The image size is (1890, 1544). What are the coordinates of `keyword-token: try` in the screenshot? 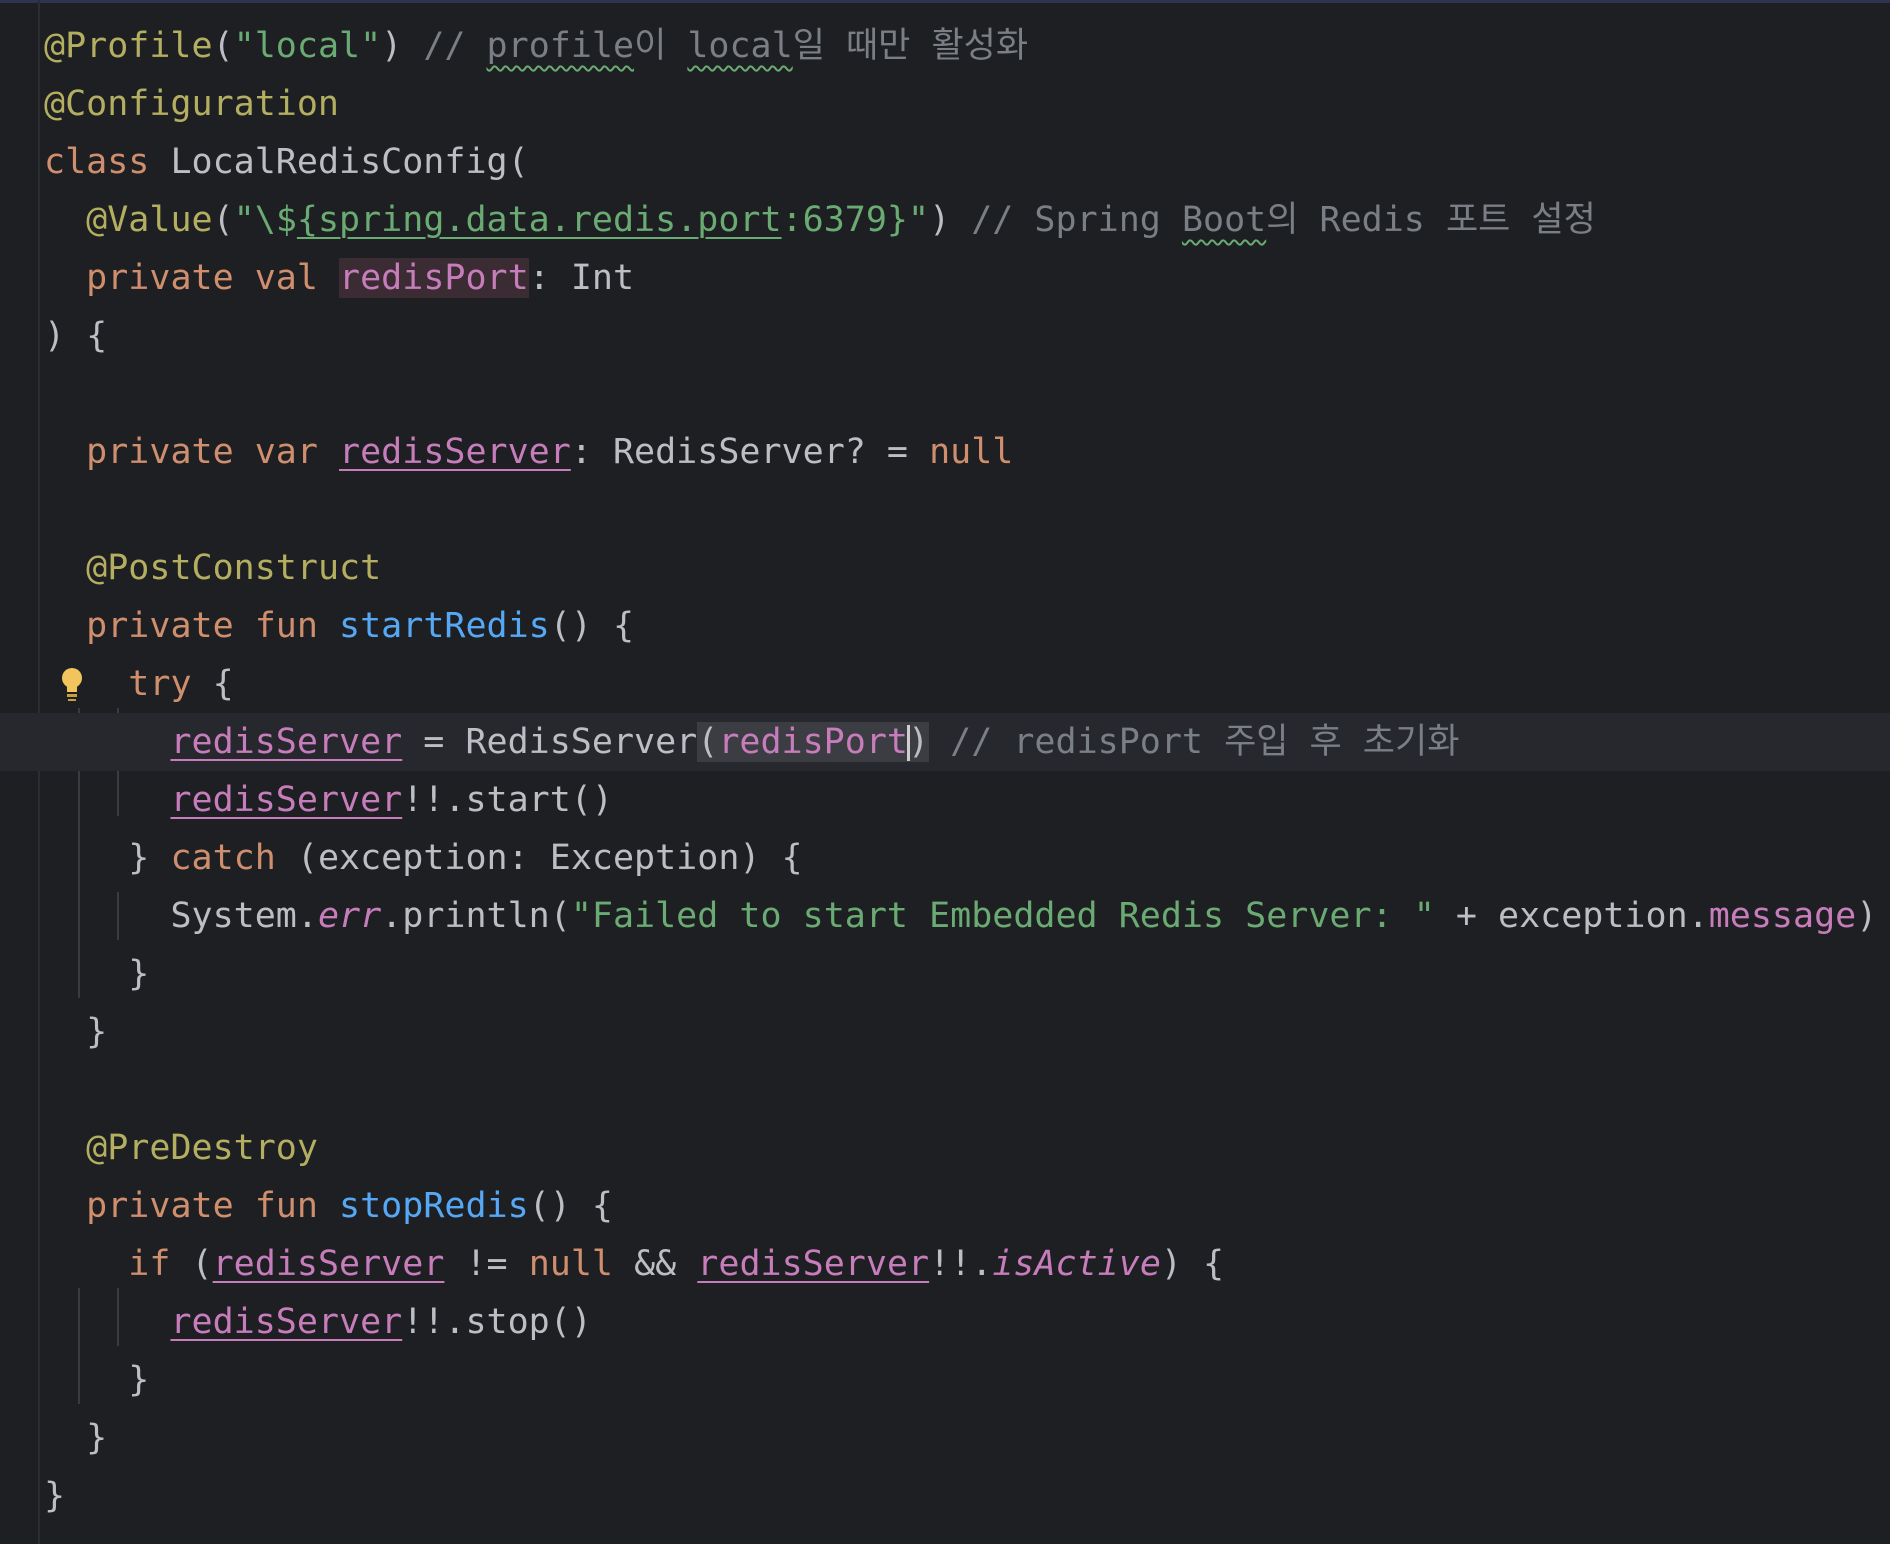 It's located at (160, 684).